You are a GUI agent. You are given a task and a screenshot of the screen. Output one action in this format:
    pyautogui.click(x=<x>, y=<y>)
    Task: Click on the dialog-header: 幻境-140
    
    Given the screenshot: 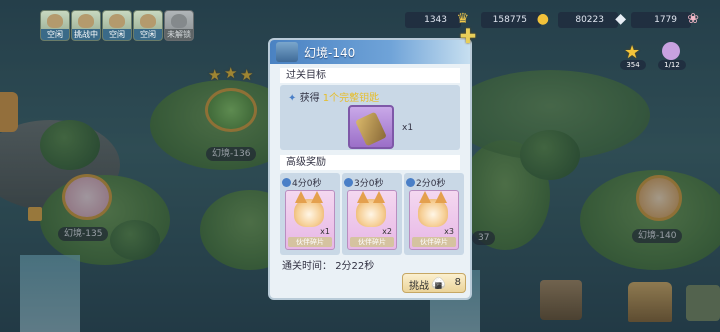 What is the action you would take?
    pyautogui.click(x=370, y=52)
    